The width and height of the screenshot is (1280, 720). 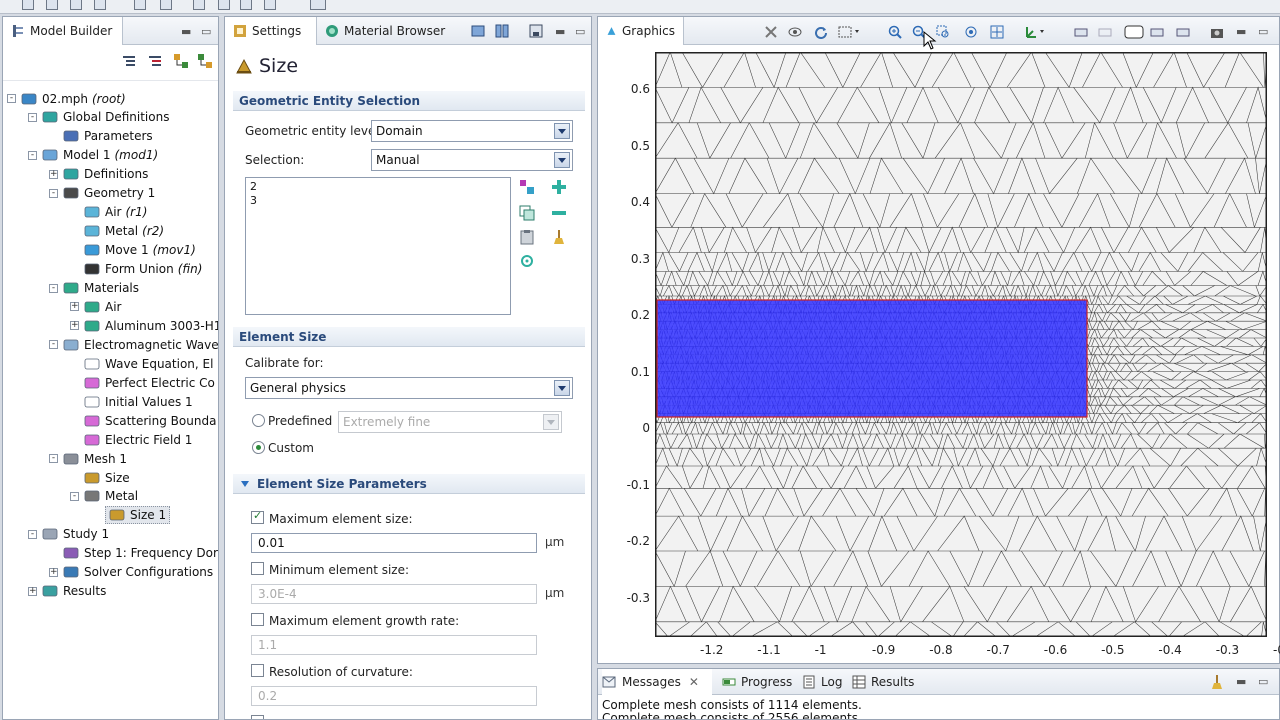 What do you see at coordinates (143, 269) in the screenshot?
I see `tree-form-union: Form Union (fin)` at bounding box center [143, 269].